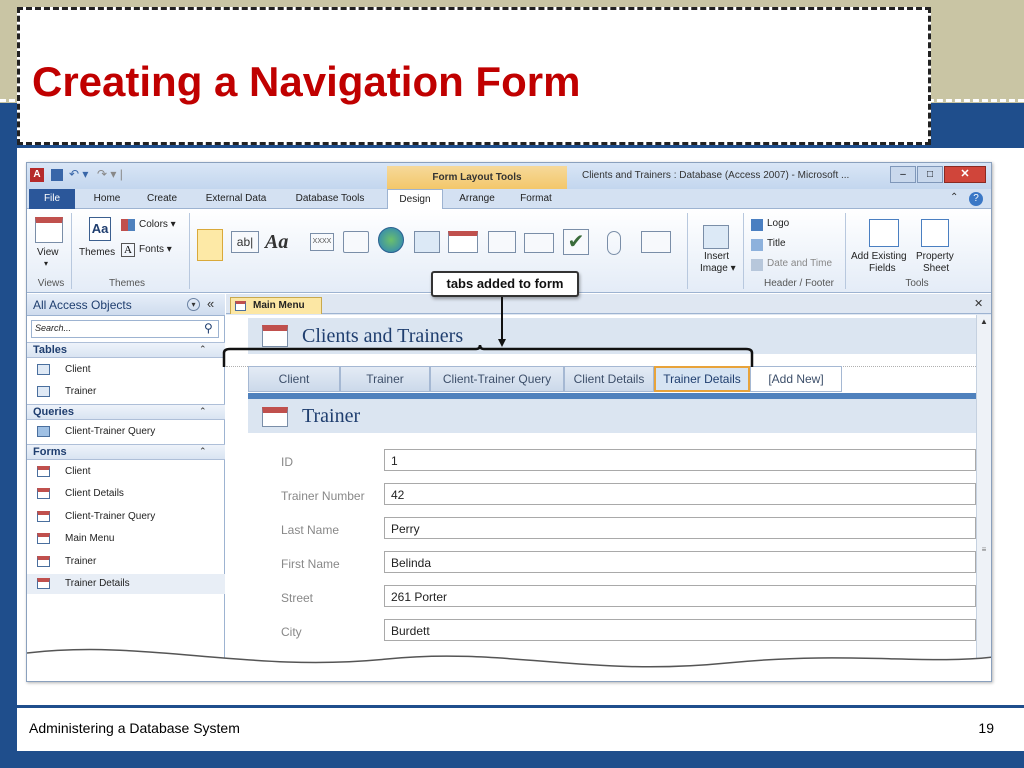 The width and height of the screenshot is (1024, 768). I want to click on nav-item-form-client-trainer-query: Client-Trainer Query, so click(126, 517).